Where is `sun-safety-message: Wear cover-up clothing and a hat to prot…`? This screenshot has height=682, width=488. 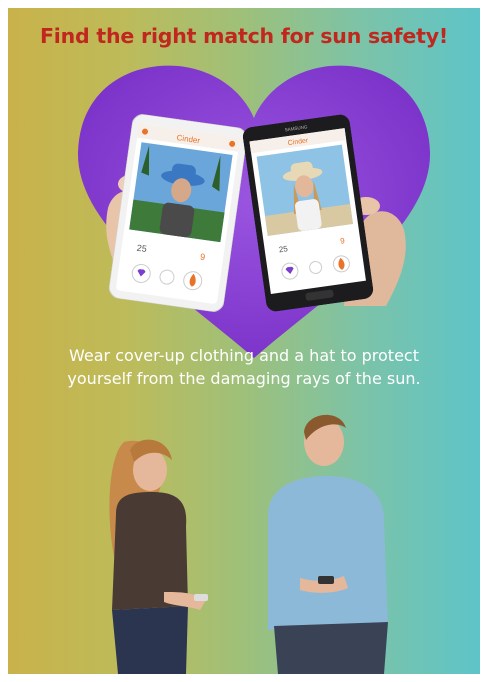 sun-safety-message: Wear cover-up clothing and a hat to prot… is located at coordinates (244, 367).